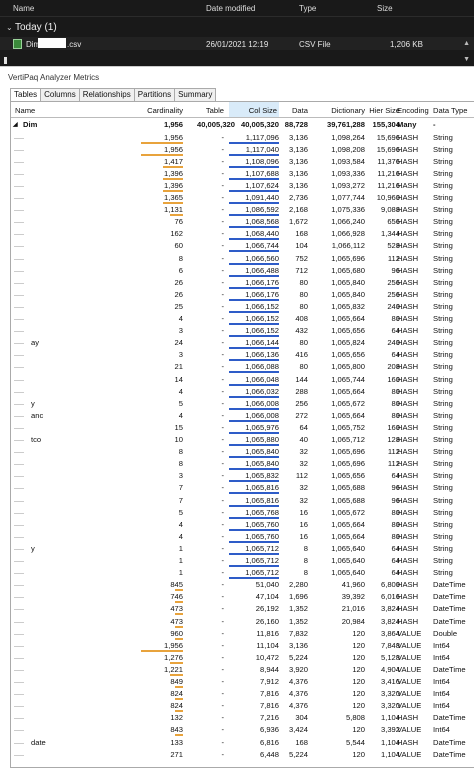  What do you see at coordinates (215, 110) in the screenshot?
I see `header-table: Table` at bounding box center [215, 110].